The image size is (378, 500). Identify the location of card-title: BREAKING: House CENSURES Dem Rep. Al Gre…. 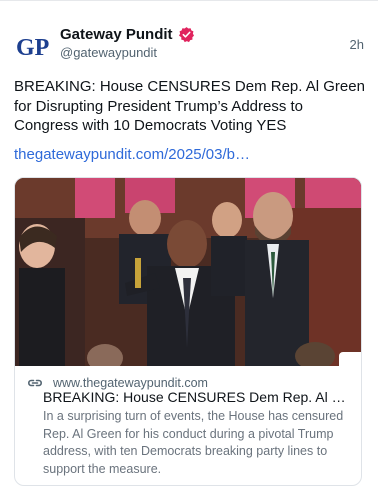
(198, 397).